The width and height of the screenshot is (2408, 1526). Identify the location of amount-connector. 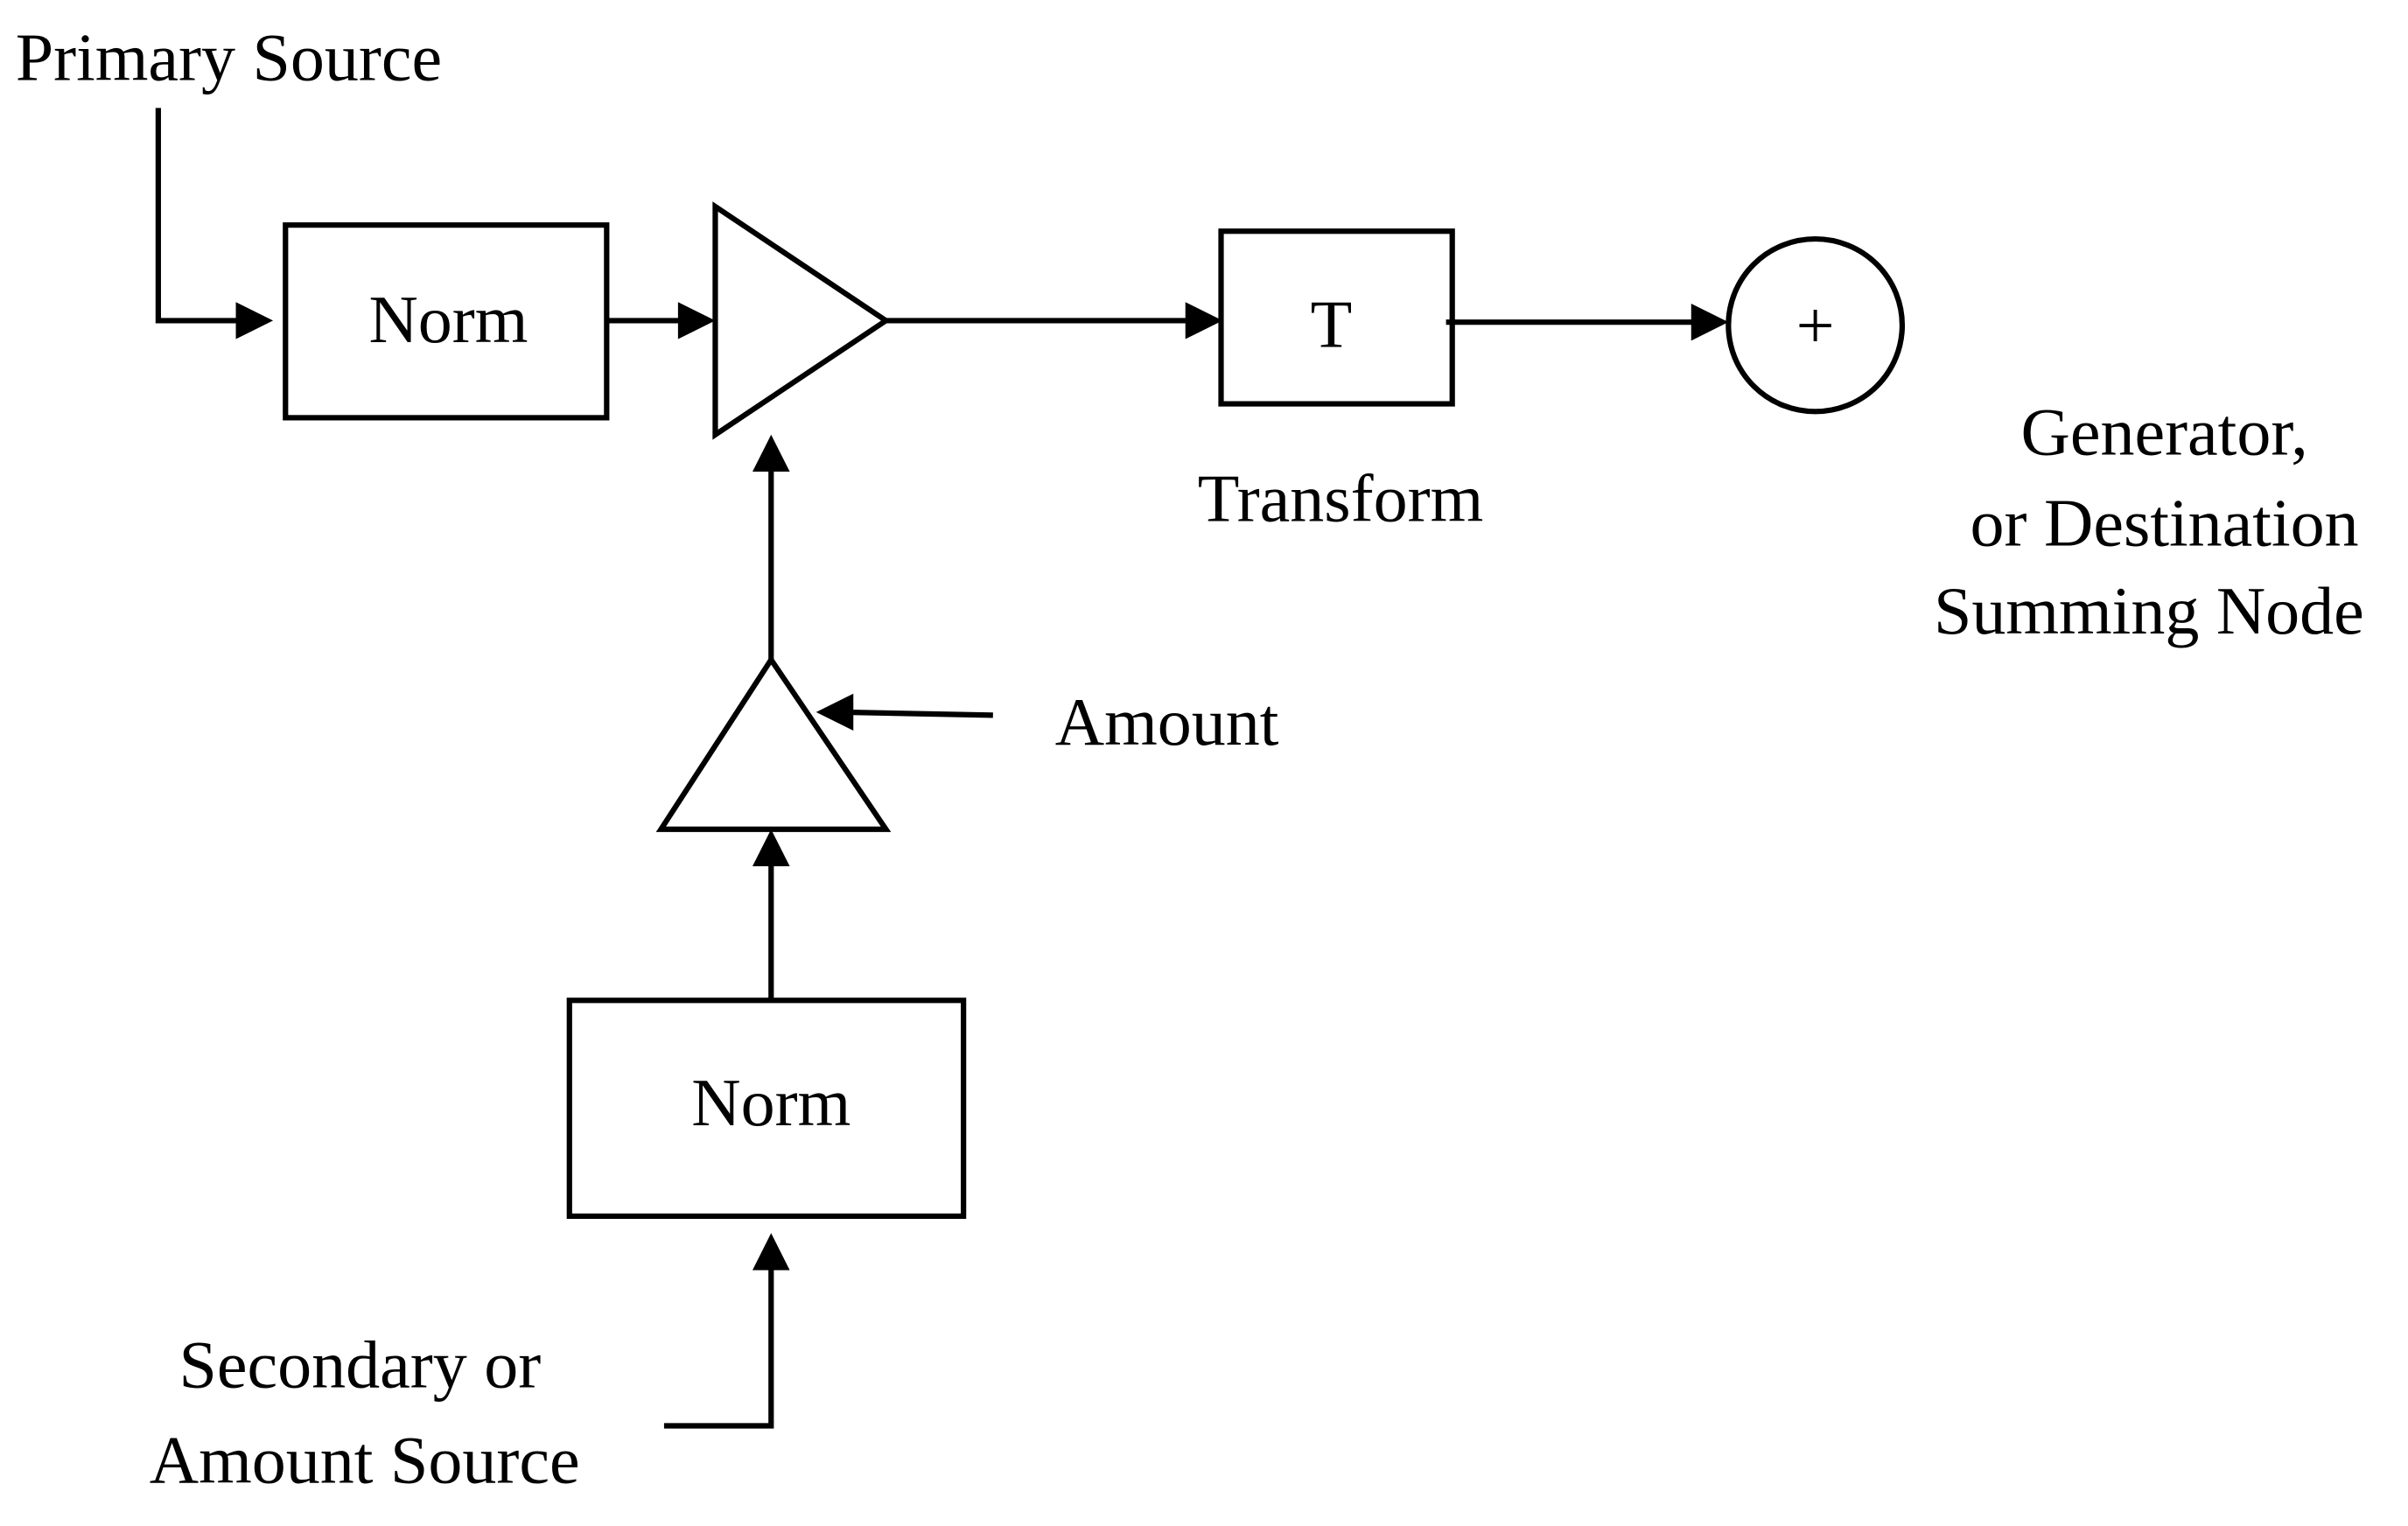
(917, 713).